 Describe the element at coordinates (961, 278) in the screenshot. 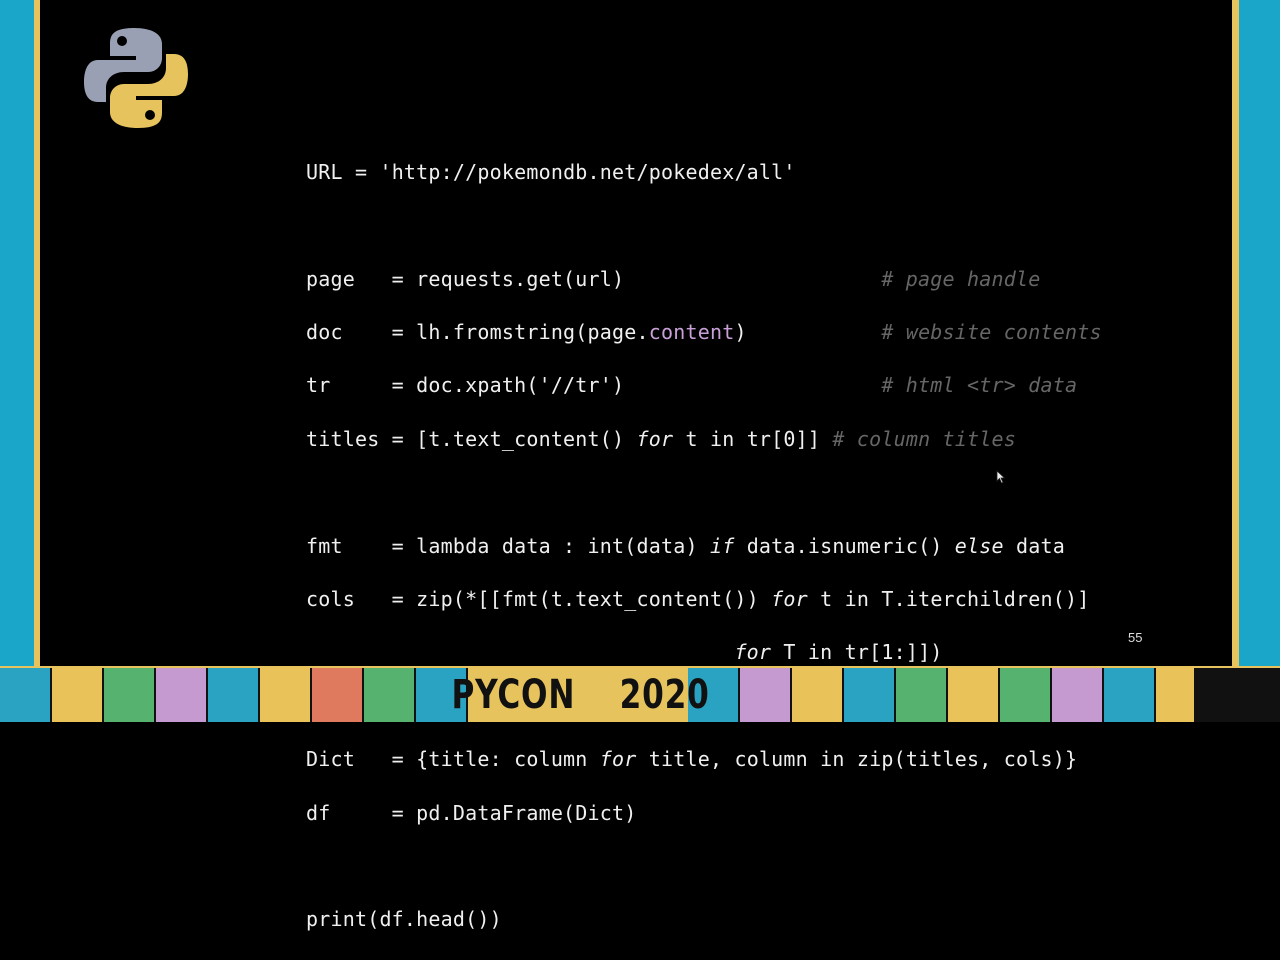

I see `code-comment: # page handle` at that location.